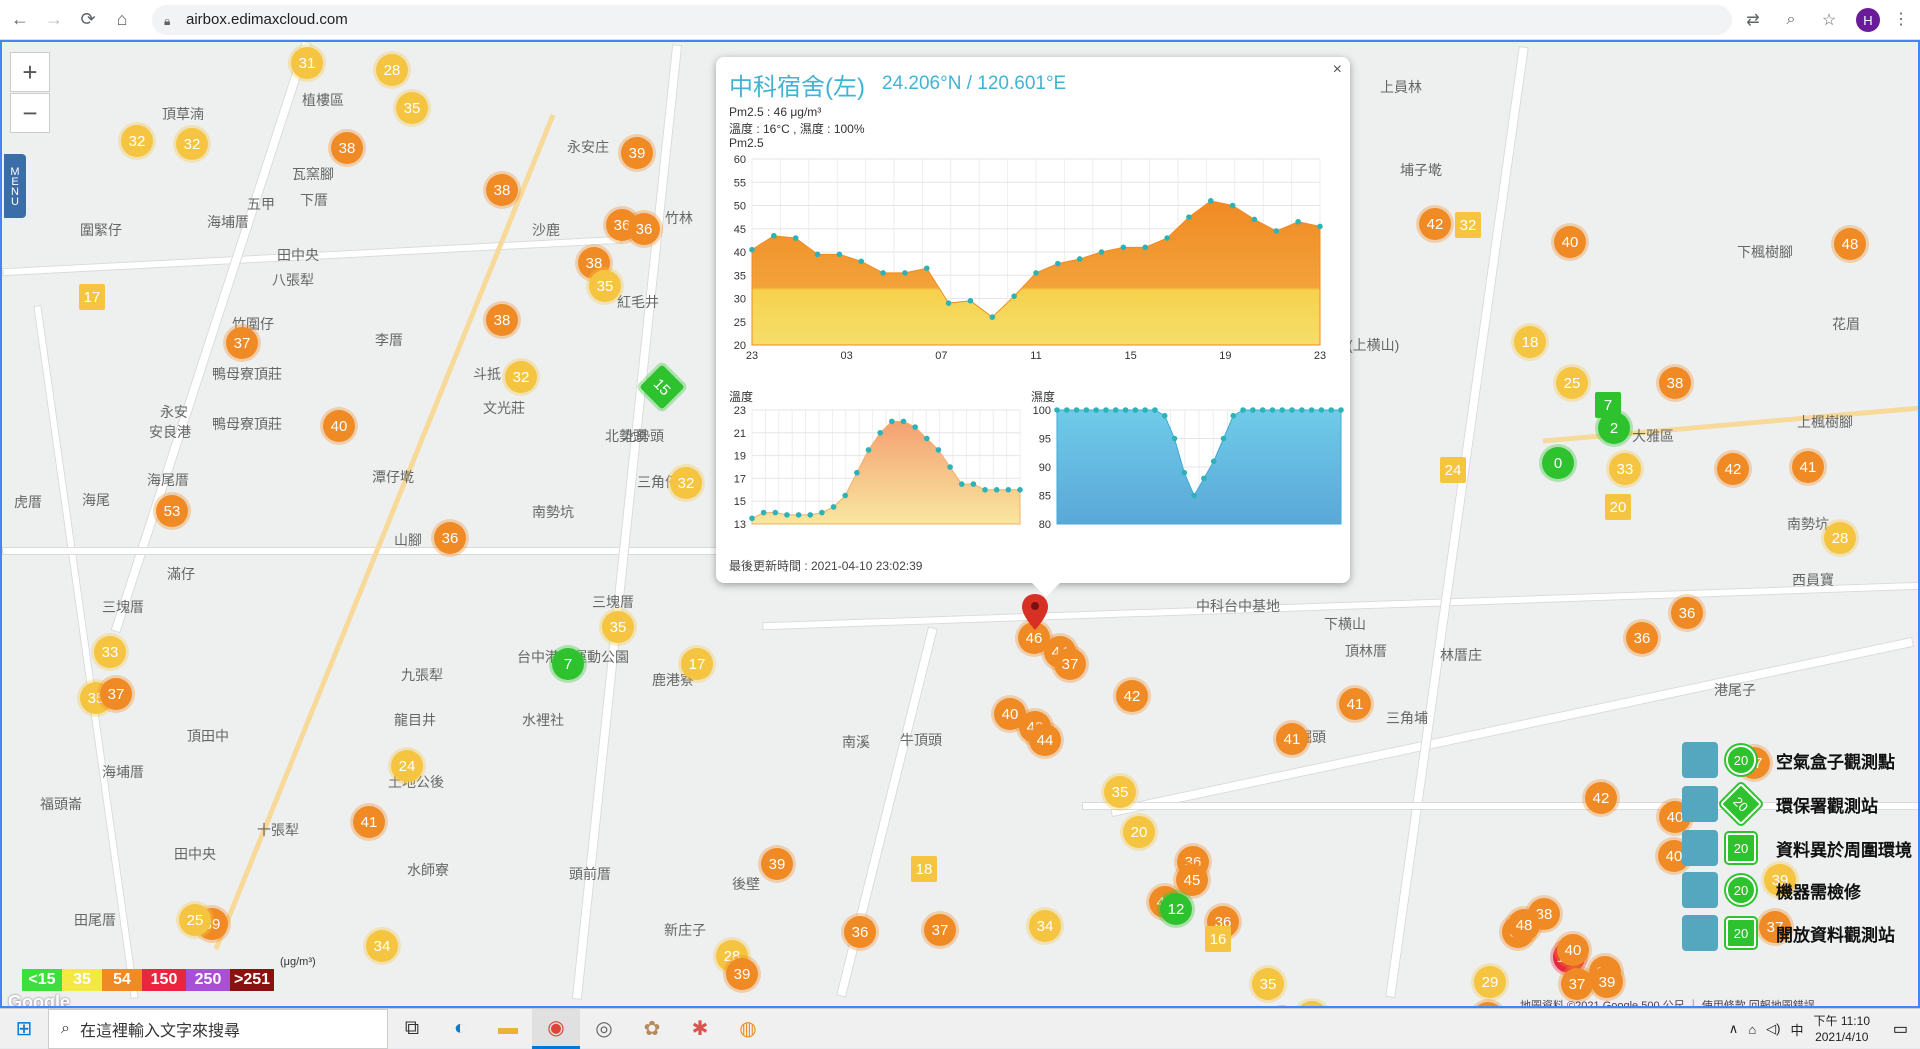  I want to click on app-icon: ✱, so click(700, 1029).